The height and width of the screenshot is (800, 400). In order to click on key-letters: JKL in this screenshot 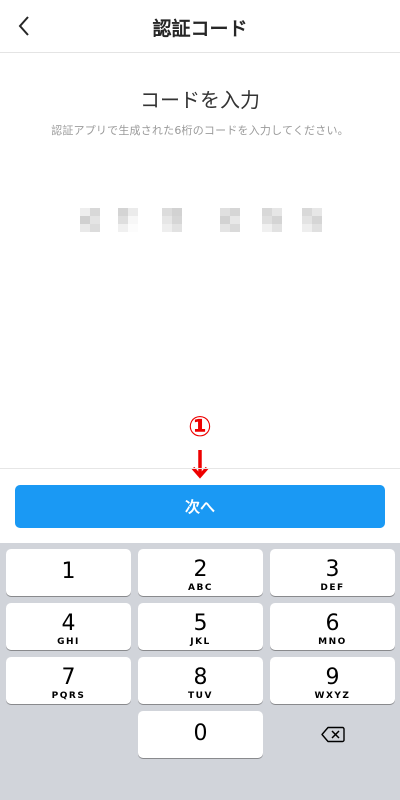, I will do `click(200, 642)`.